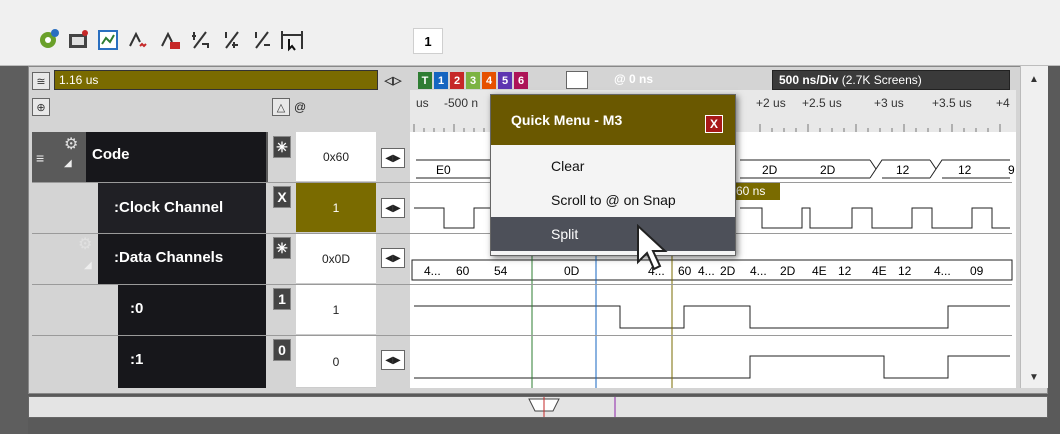  I want to click on menu-item-clear: Clear, so click(613, 166).